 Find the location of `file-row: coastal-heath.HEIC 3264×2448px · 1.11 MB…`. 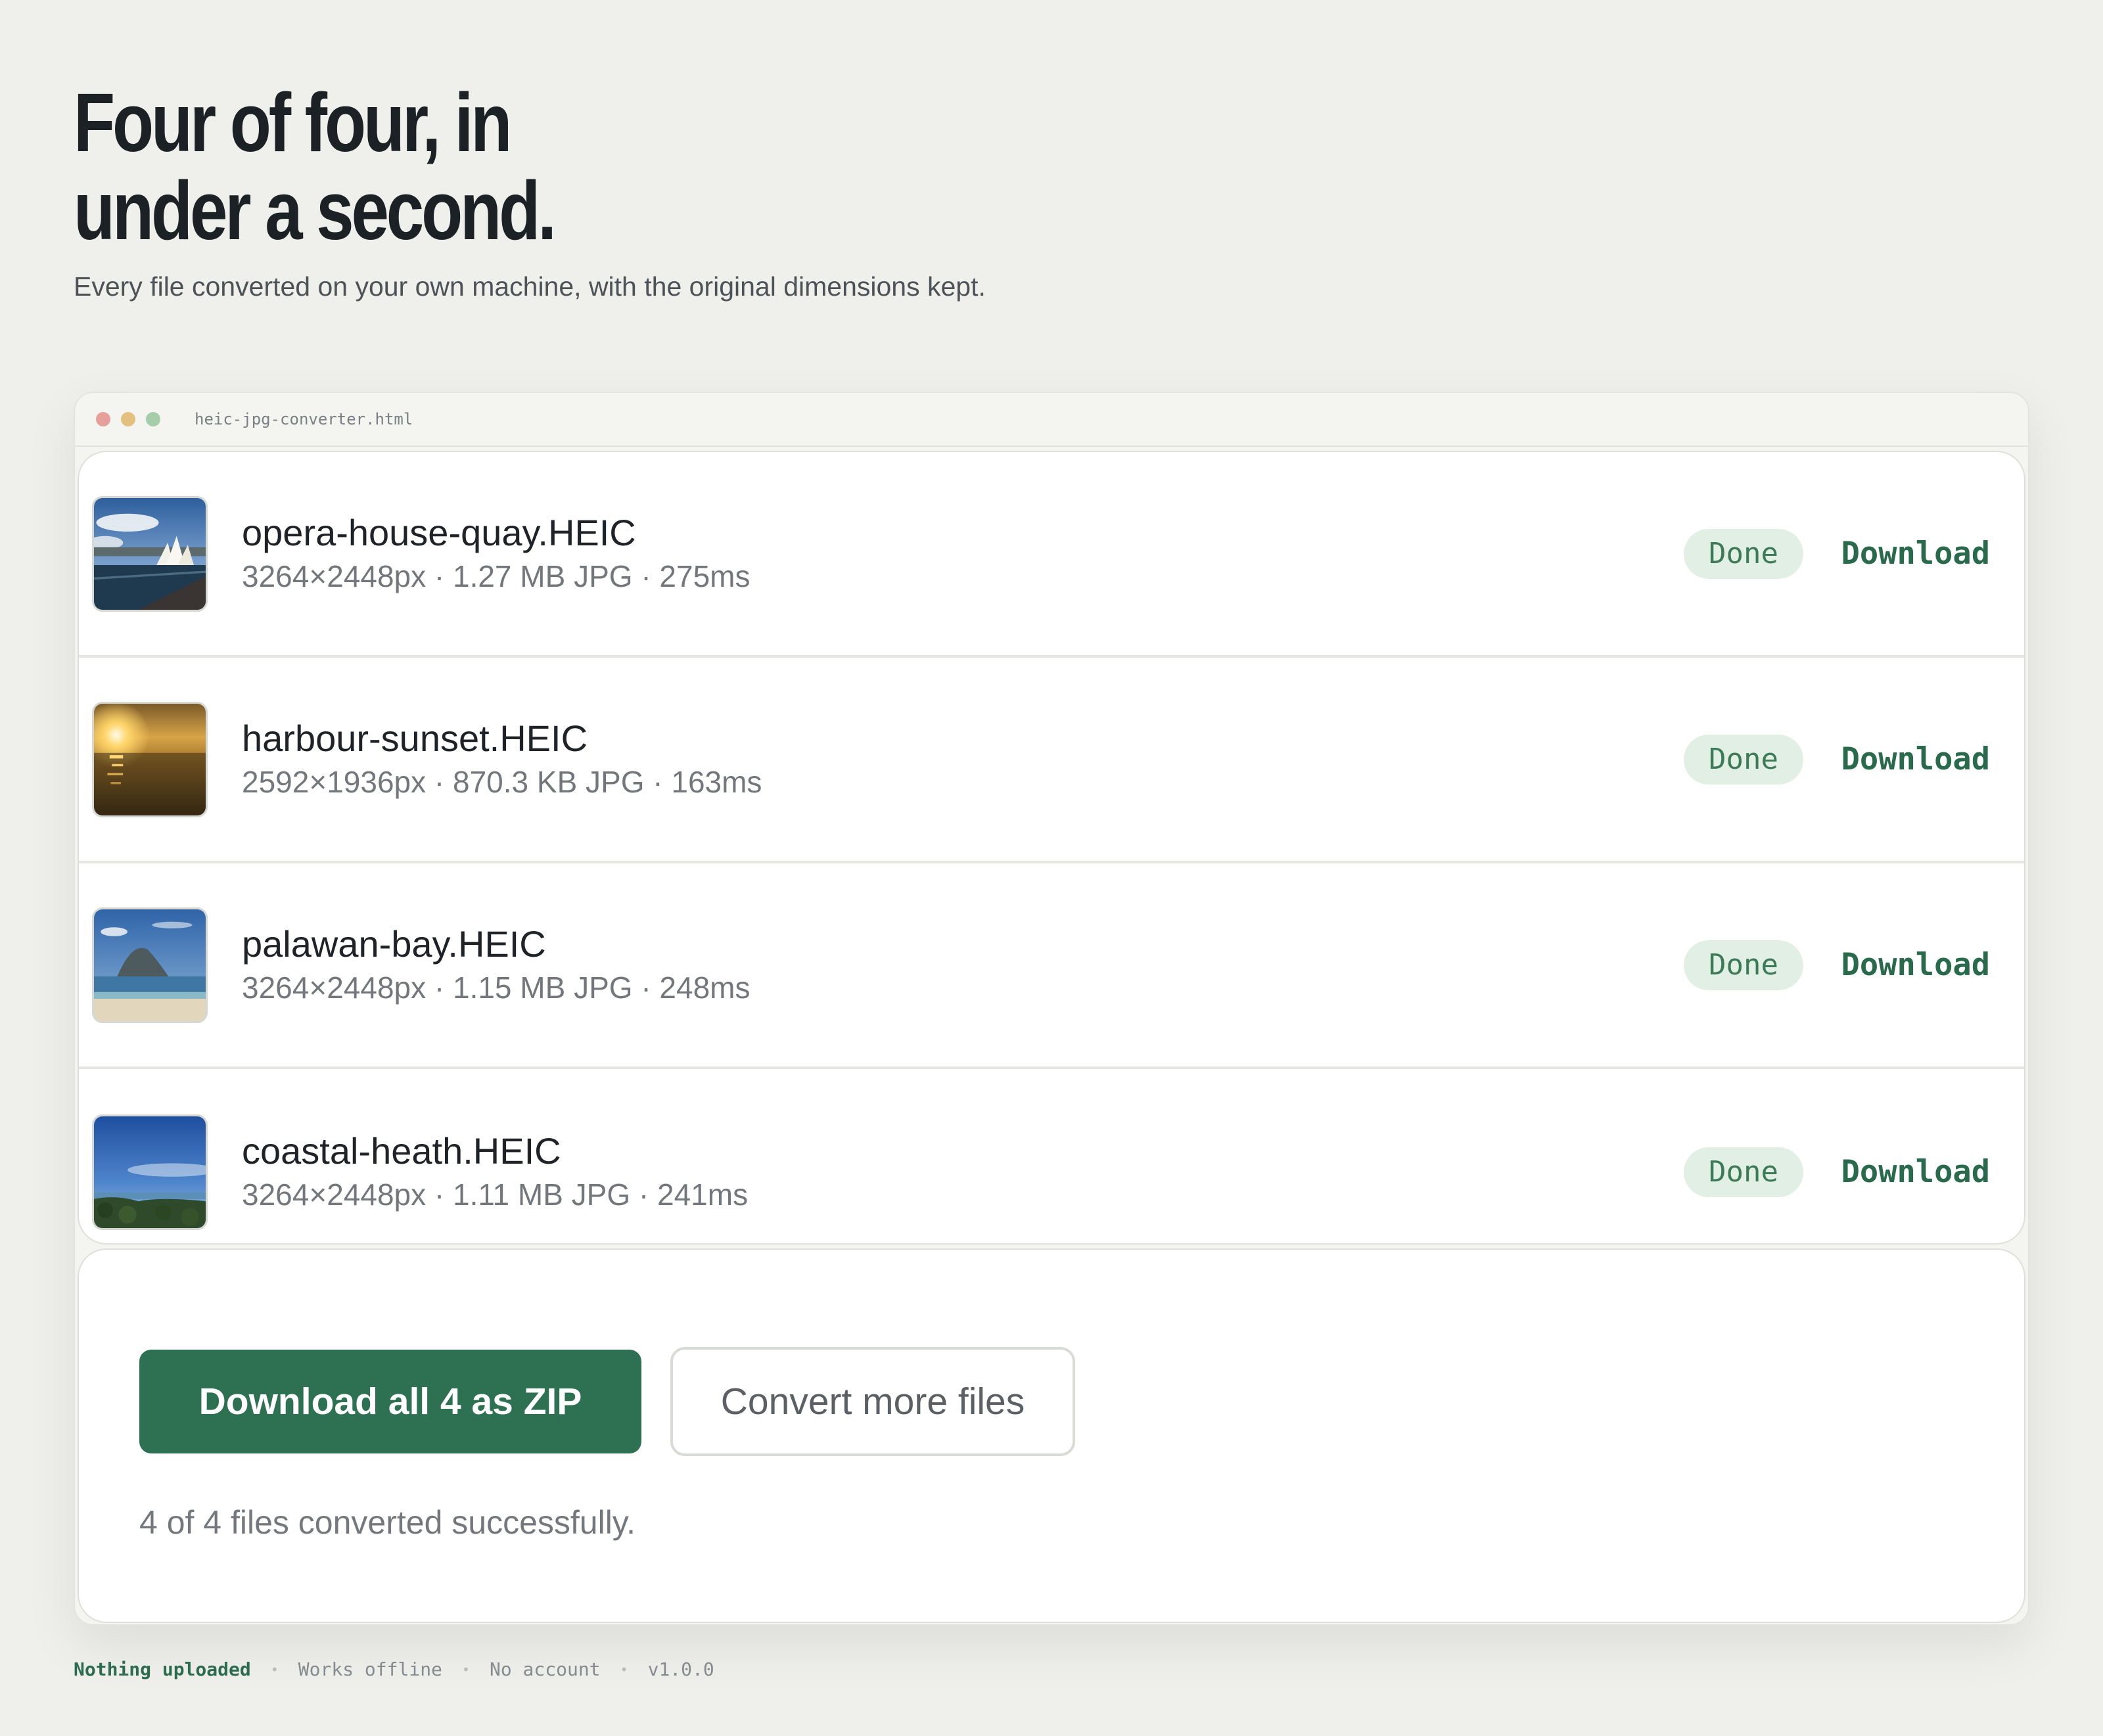

file-row: coastal-heath.HEIC 3264×2448px · 1.11 MB… is located at coordinates (1051, 1156).